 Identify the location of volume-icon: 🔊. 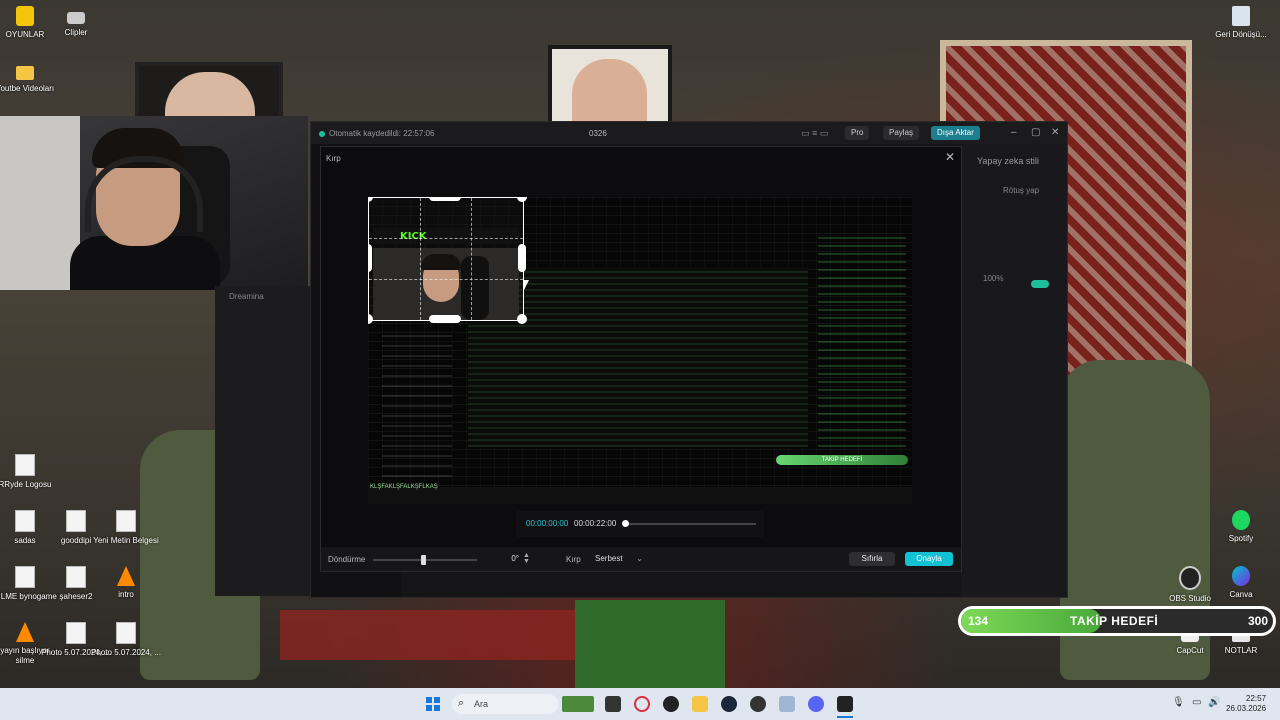
(1214, 702).